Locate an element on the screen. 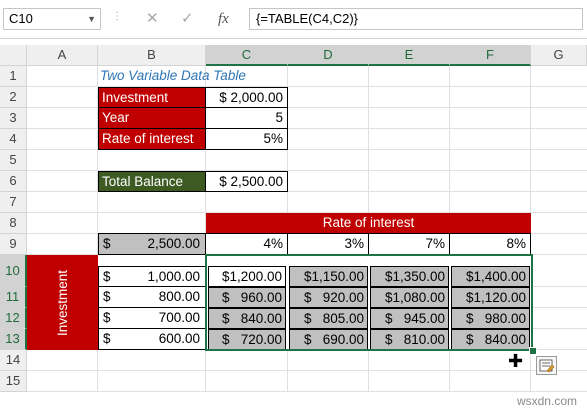  result-cell: $ 960.00 is located at coordinates (247, 297).